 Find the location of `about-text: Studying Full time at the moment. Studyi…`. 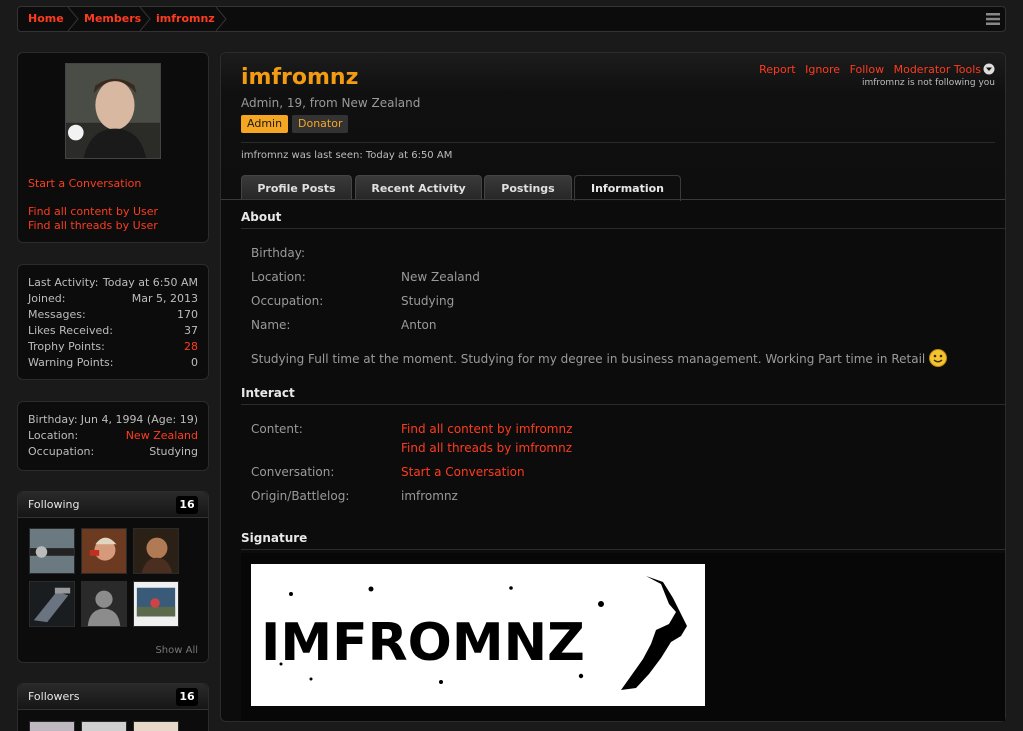

about-text: Studying Full time at the moment. Studyi… is located at coordinates (599, 358).